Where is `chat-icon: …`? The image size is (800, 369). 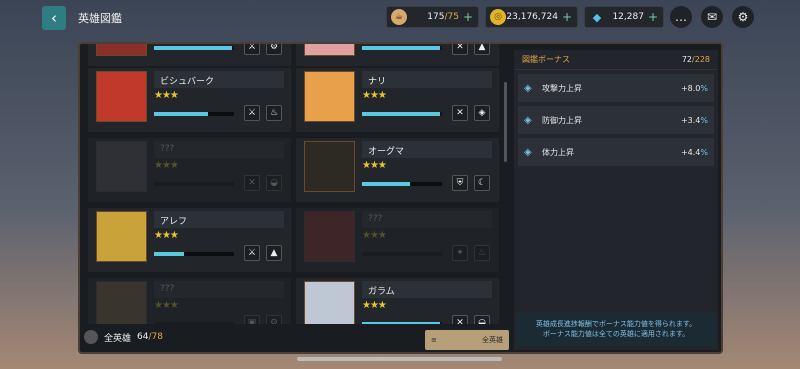 chat-icon: … is located at coordinates (681, 17).